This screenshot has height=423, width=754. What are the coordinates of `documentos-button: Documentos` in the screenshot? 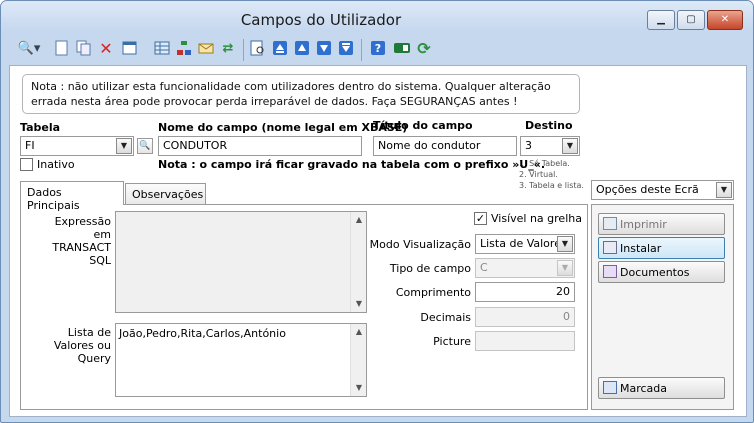 It's located at (661, 272).